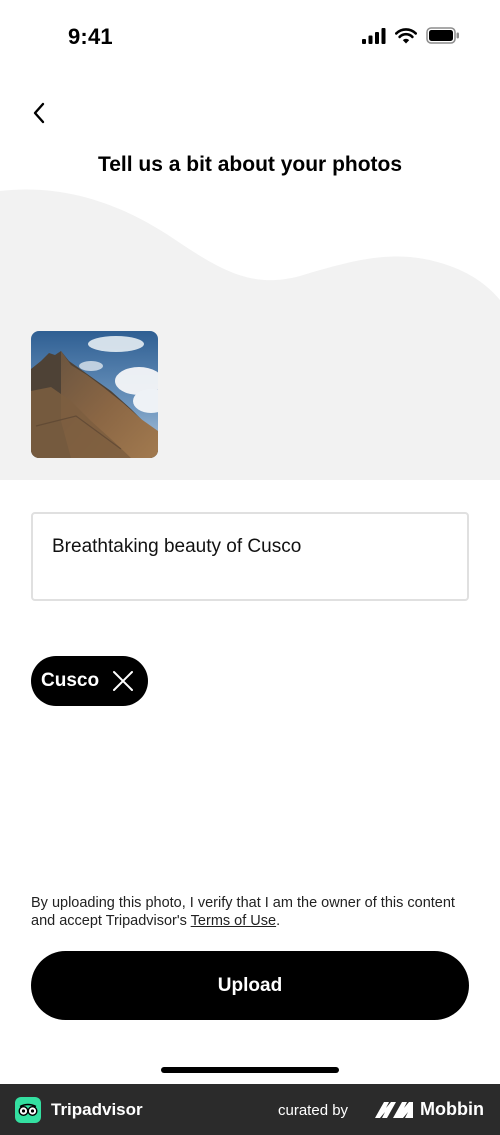 Image resolution: width=500 pixels, height=1135 pixels. I want to click on upload-button: Upload, so click(250, 985).